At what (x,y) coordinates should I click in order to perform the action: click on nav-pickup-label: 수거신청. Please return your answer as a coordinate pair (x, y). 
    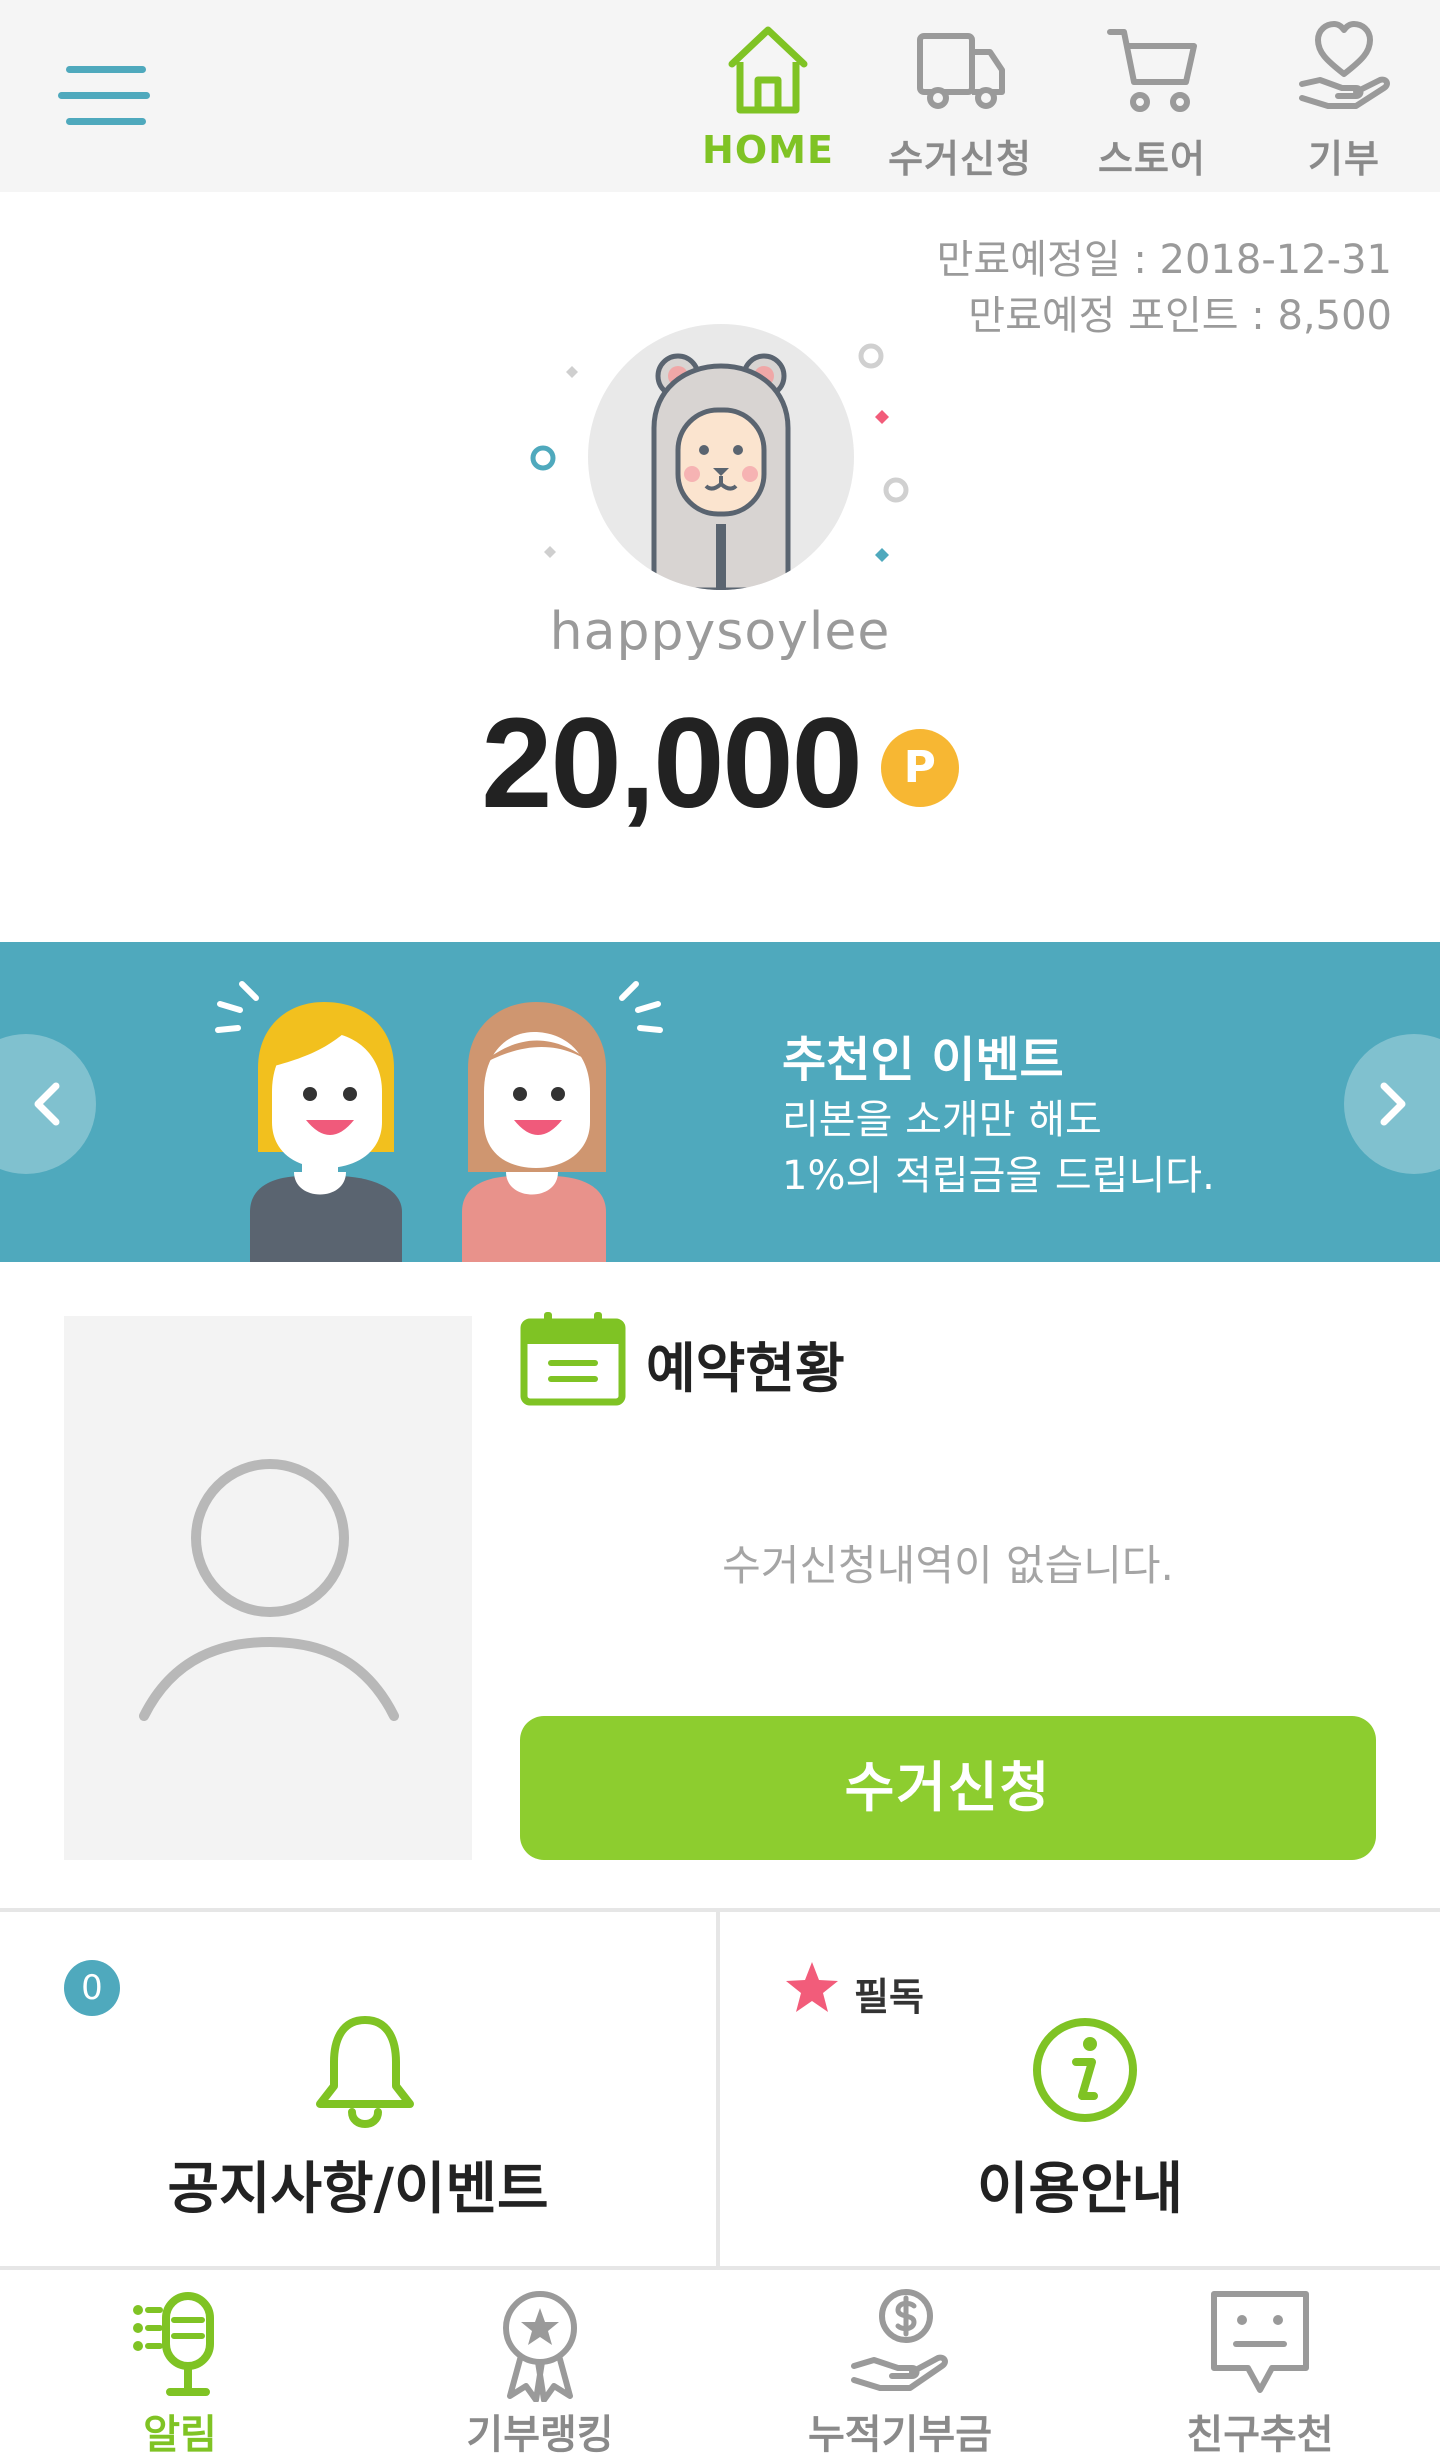
    Looking at the image, I should click on (960, 159).